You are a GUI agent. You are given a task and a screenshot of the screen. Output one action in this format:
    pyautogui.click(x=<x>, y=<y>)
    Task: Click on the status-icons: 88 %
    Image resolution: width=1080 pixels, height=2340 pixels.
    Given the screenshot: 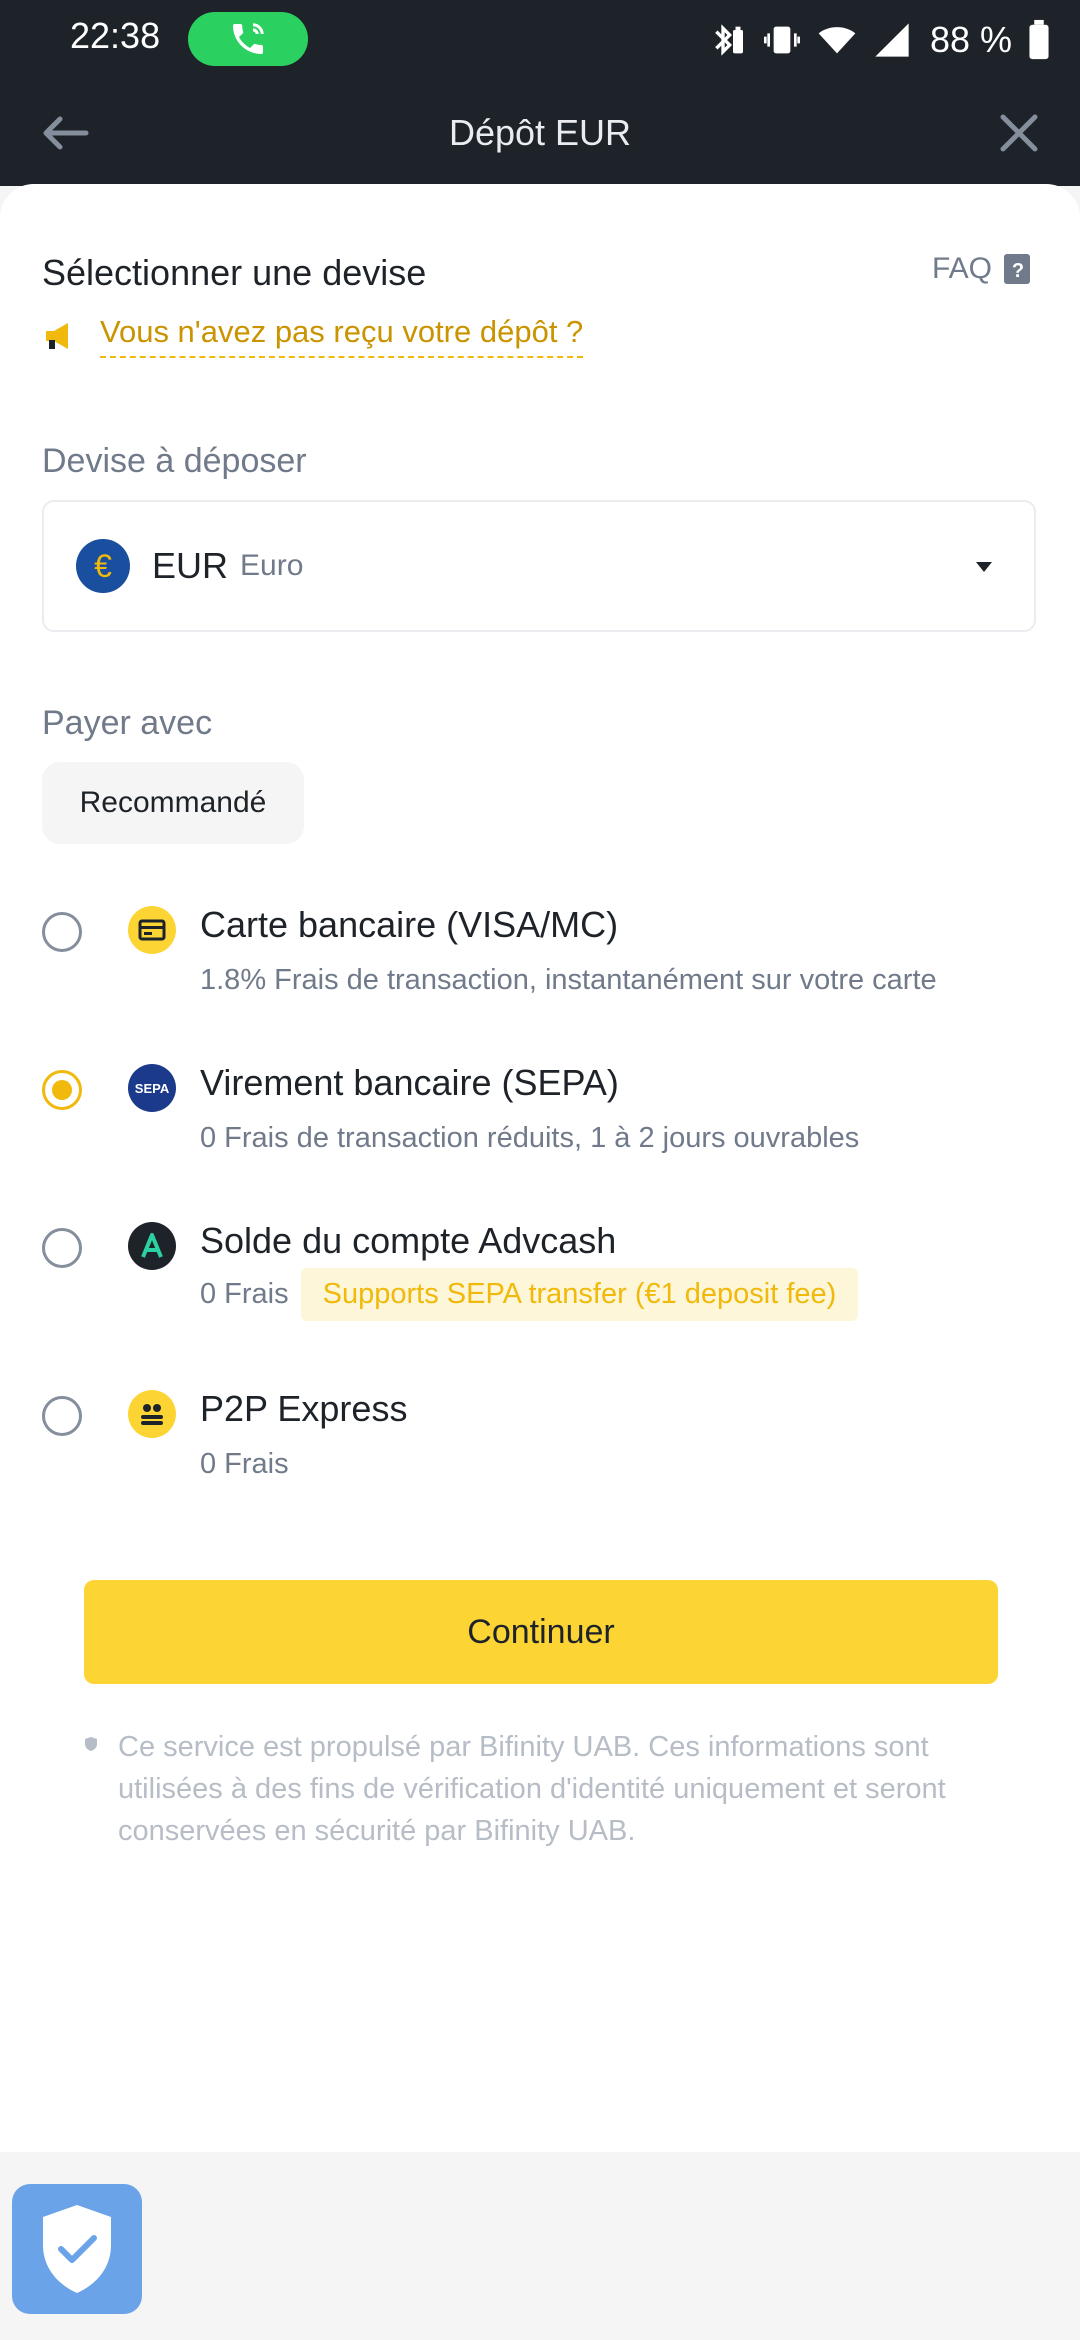 What is the action you would take?
    pyautogui.click(x=880, y=40)
    